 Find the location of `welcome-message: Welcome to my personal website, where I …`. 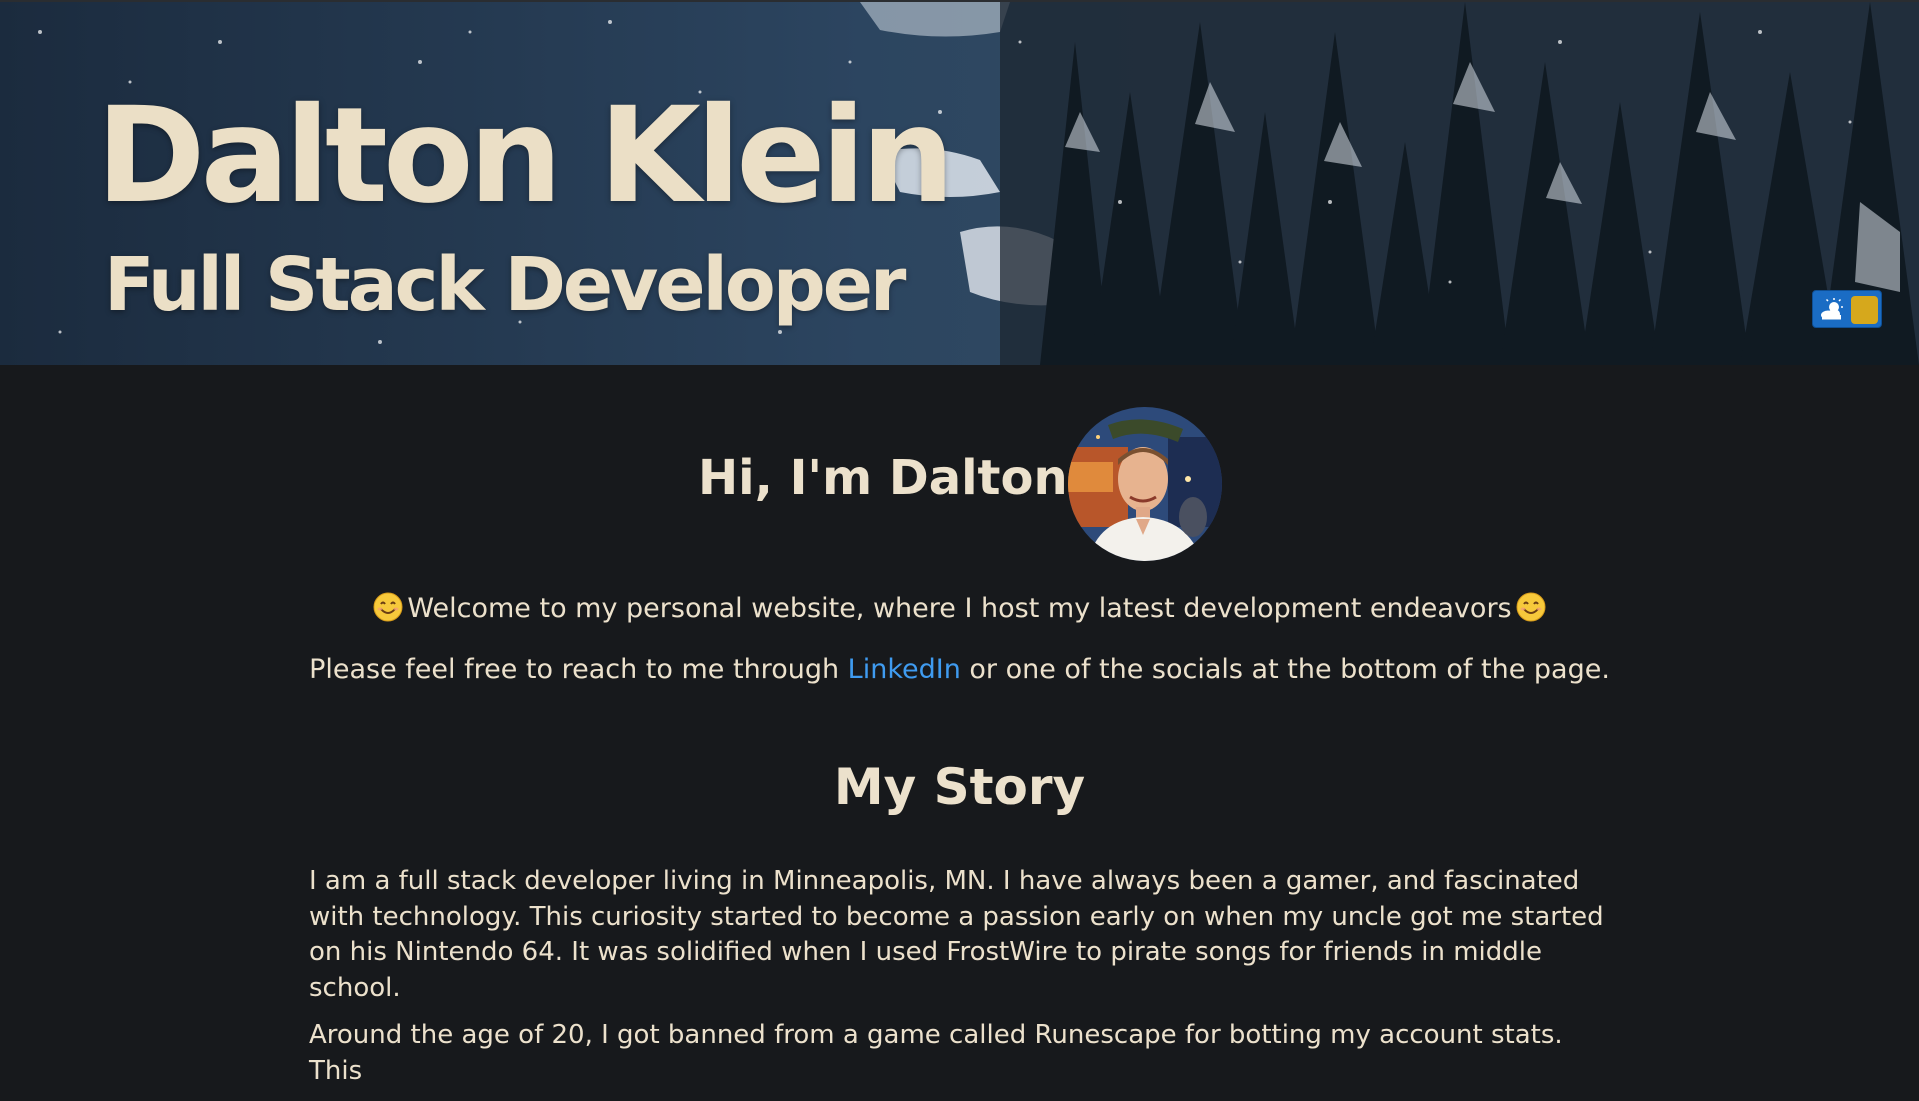

welcome-message: Welcome to my personal website, where I … is located at coordinates (959, 608).